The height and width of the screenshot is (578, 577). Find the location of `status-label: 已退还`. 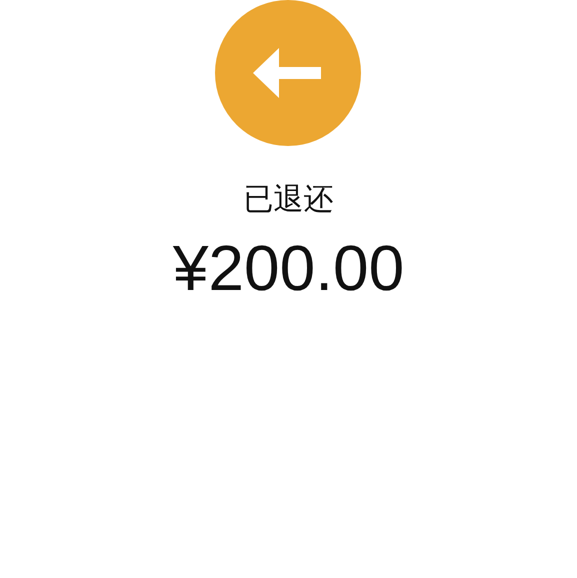

status-label: 已退还 is located at coordinates (289, 200).